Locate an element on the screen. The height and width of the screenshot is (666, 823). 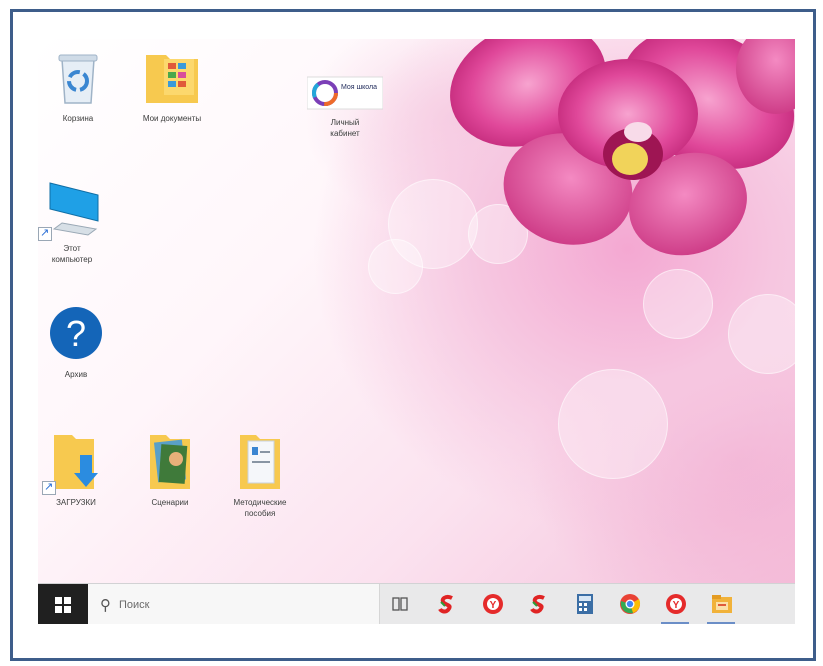
help-icon: ? is located at coordinates (76, 333).